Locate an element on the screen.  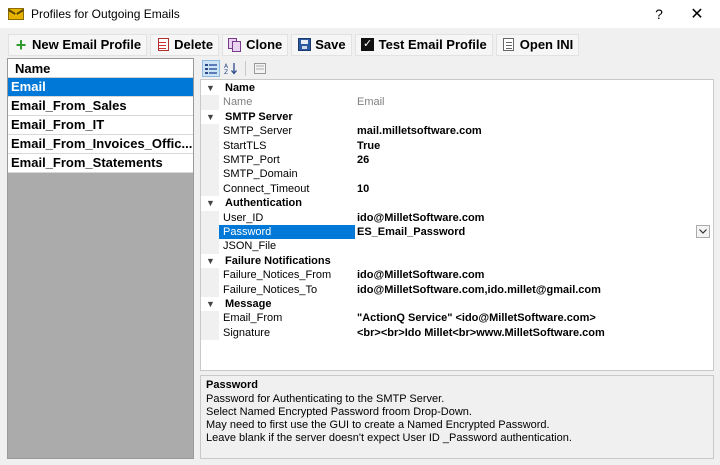
property-row-smtp-server: SMTP_Server mail.milletsoftware.com is located at coordinates (457, 131).